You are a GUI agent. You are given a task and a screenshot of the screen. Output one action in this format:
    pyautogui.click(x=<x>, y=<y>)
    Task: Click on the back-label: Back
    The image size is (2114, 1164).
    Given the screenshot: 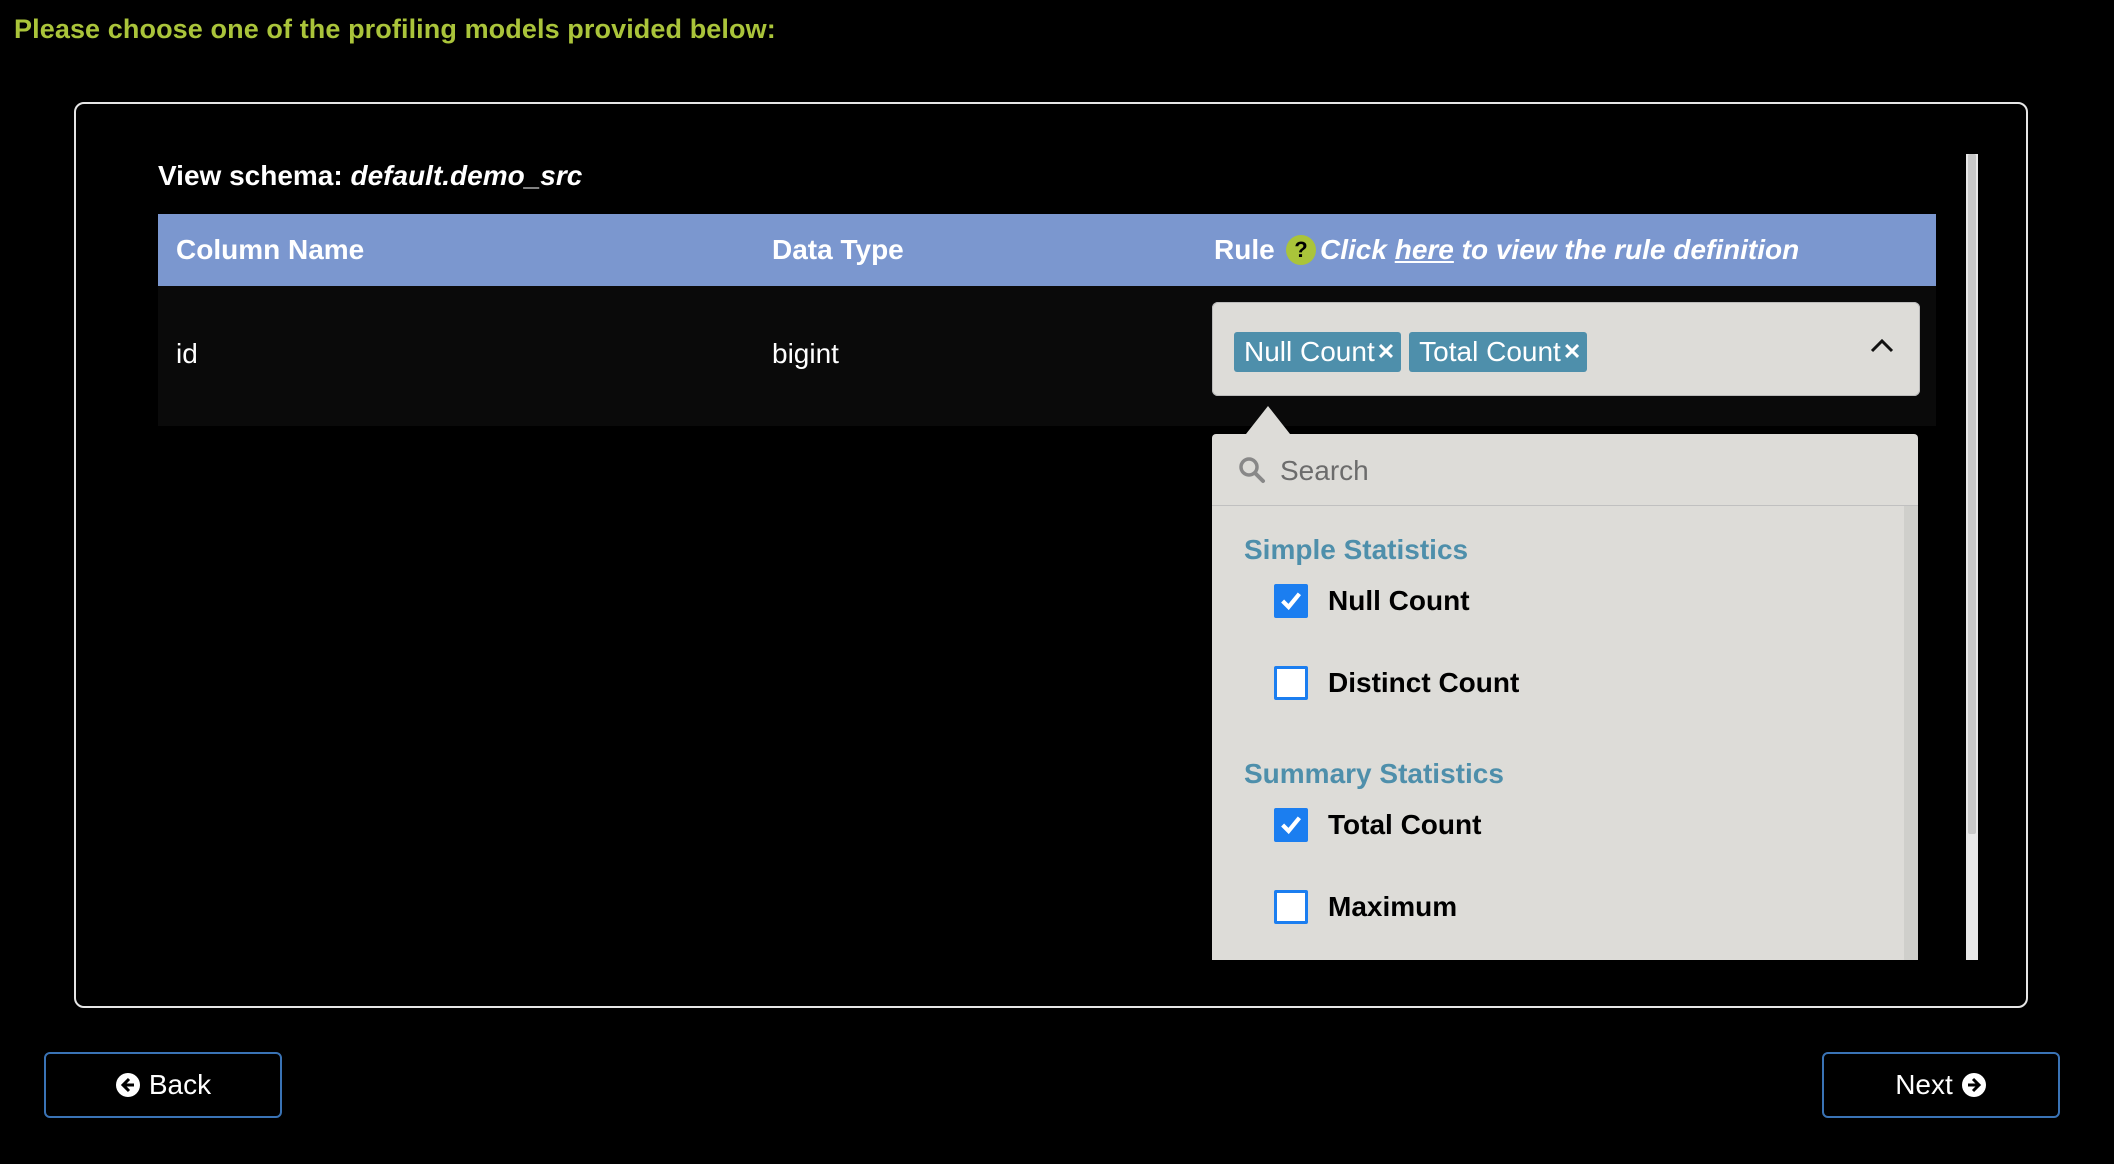 What is the action you would take?
    pyautogui.click(x=180, y=1084)
    